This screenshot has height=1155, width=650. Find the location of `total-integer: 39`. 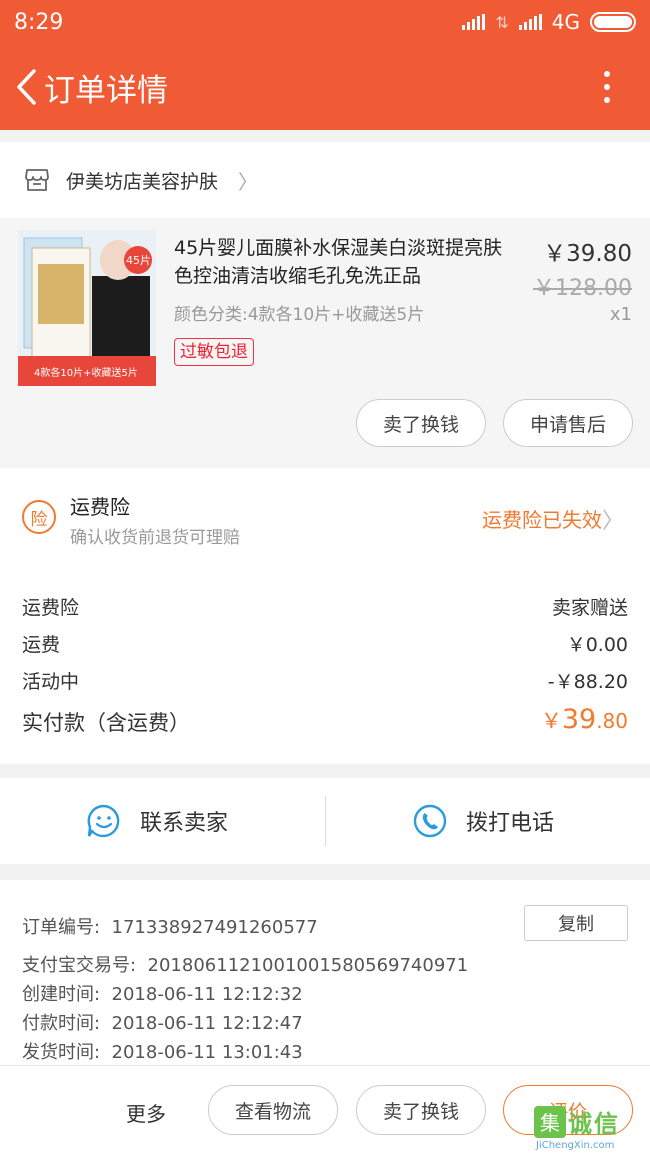

total-integer: 39 is located at coordinates (579, 719).